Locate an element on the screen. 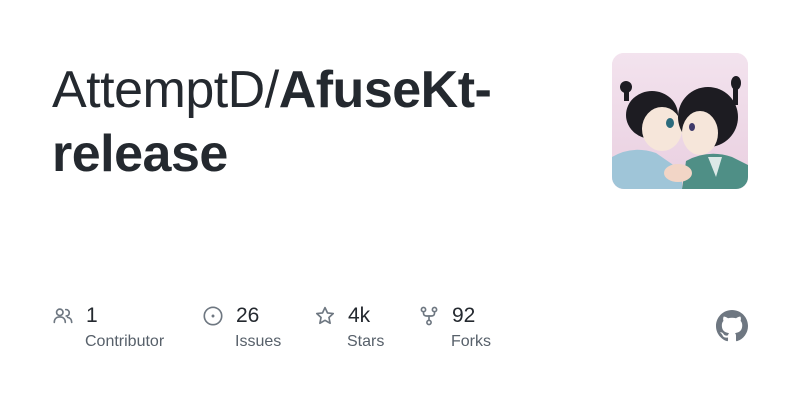  stat-stars: 4k Stars is located at coordinates (349, 325).